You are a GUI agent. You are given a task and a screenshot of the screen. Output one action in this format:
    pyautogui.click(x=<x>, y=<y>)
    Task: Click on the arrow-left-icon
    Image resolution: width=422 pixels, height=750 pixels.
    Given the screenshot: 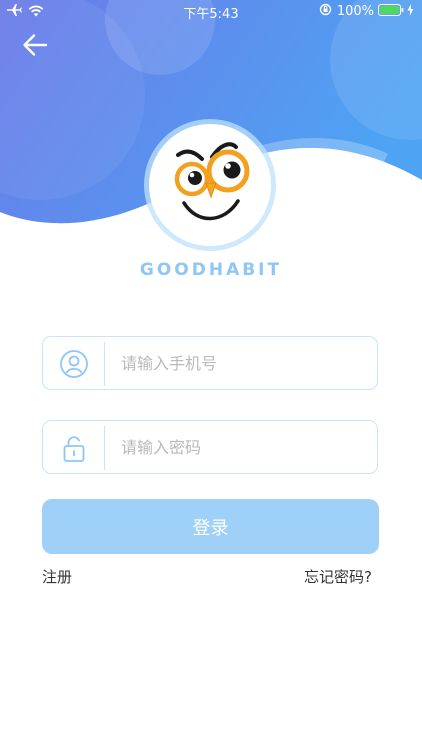 What is the action you would take?
    pyautogui.click(x=35, y=45)
    